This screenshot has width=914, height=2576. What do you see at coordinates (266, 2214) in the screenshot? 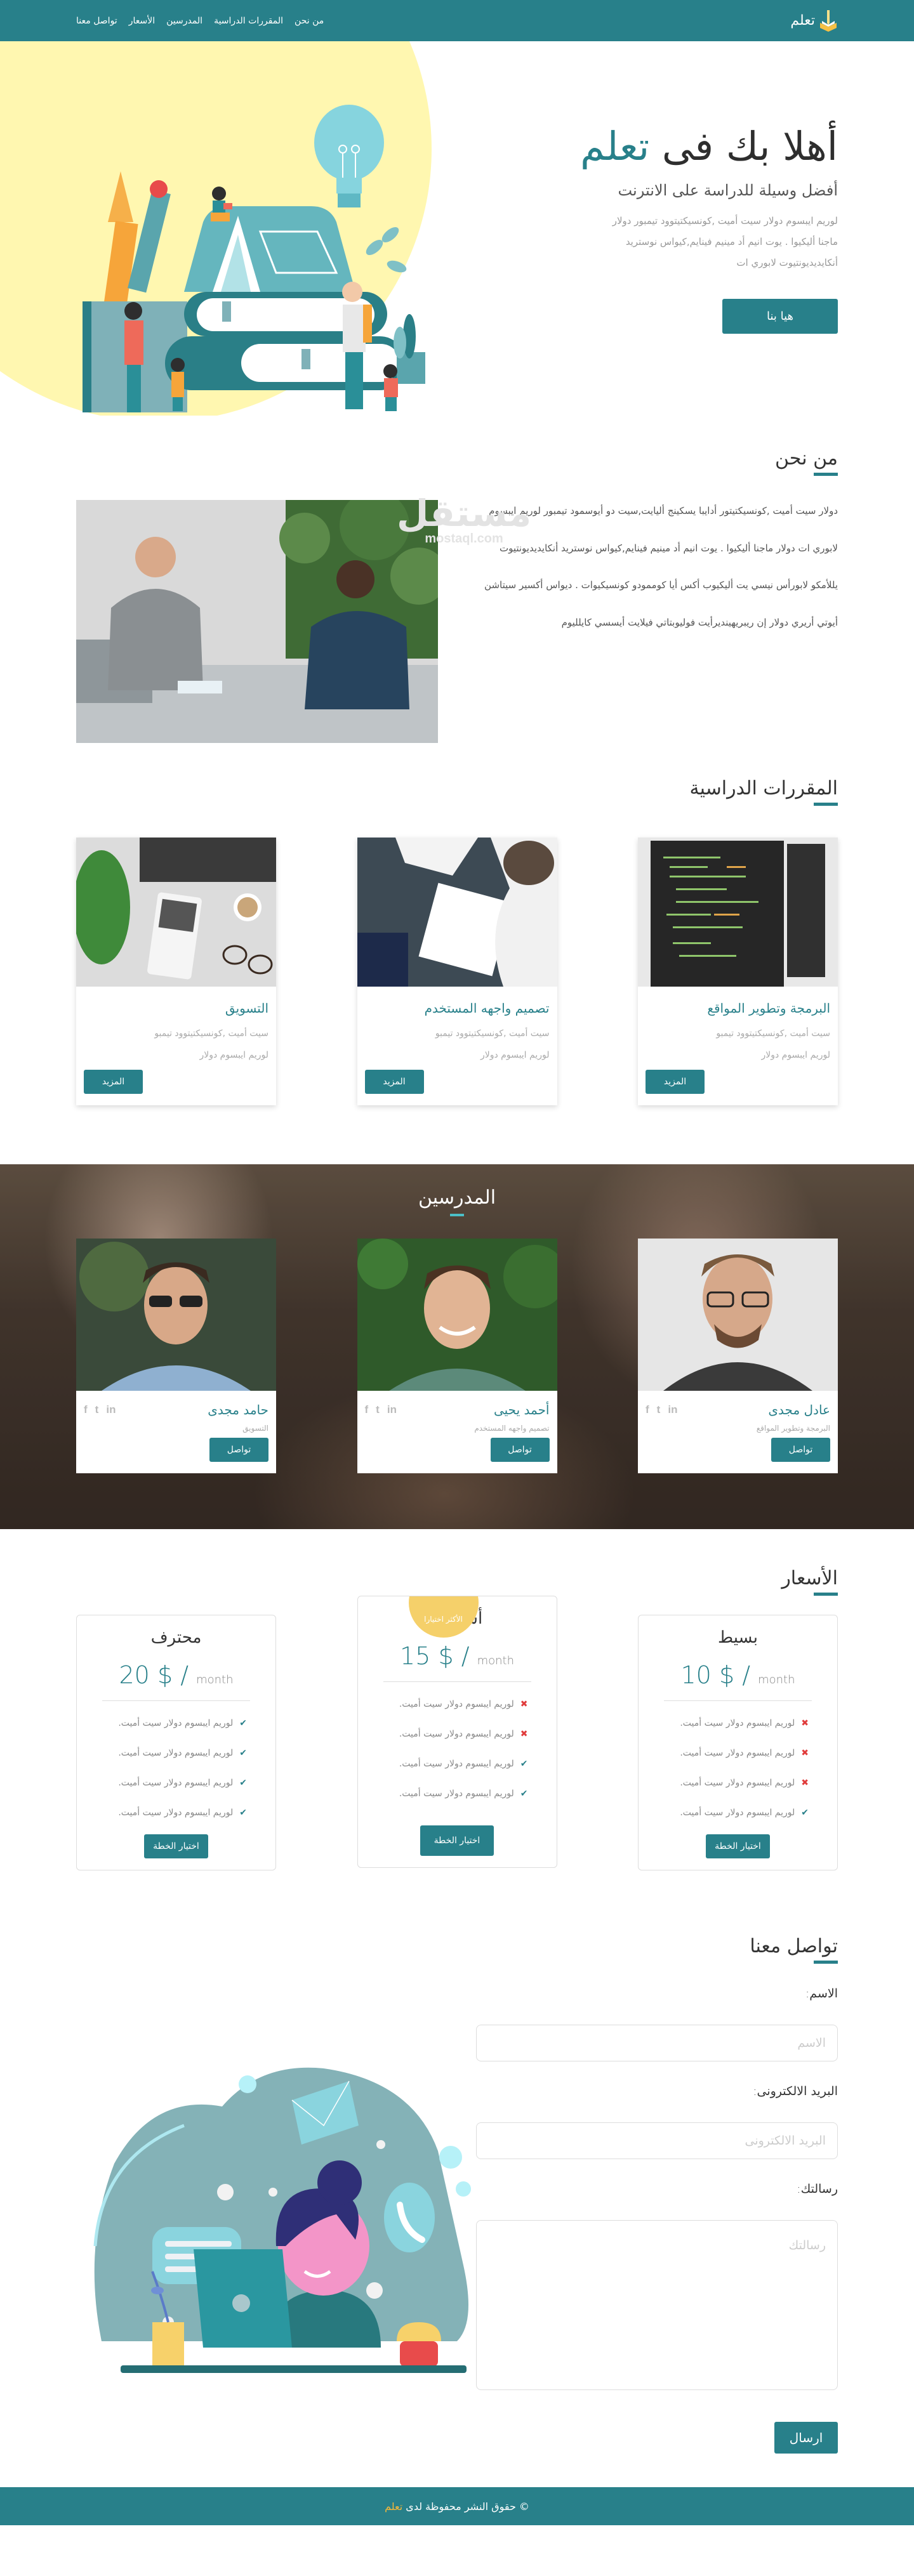
I see `support-agent-illustration` at bounding box center [266, 2214].